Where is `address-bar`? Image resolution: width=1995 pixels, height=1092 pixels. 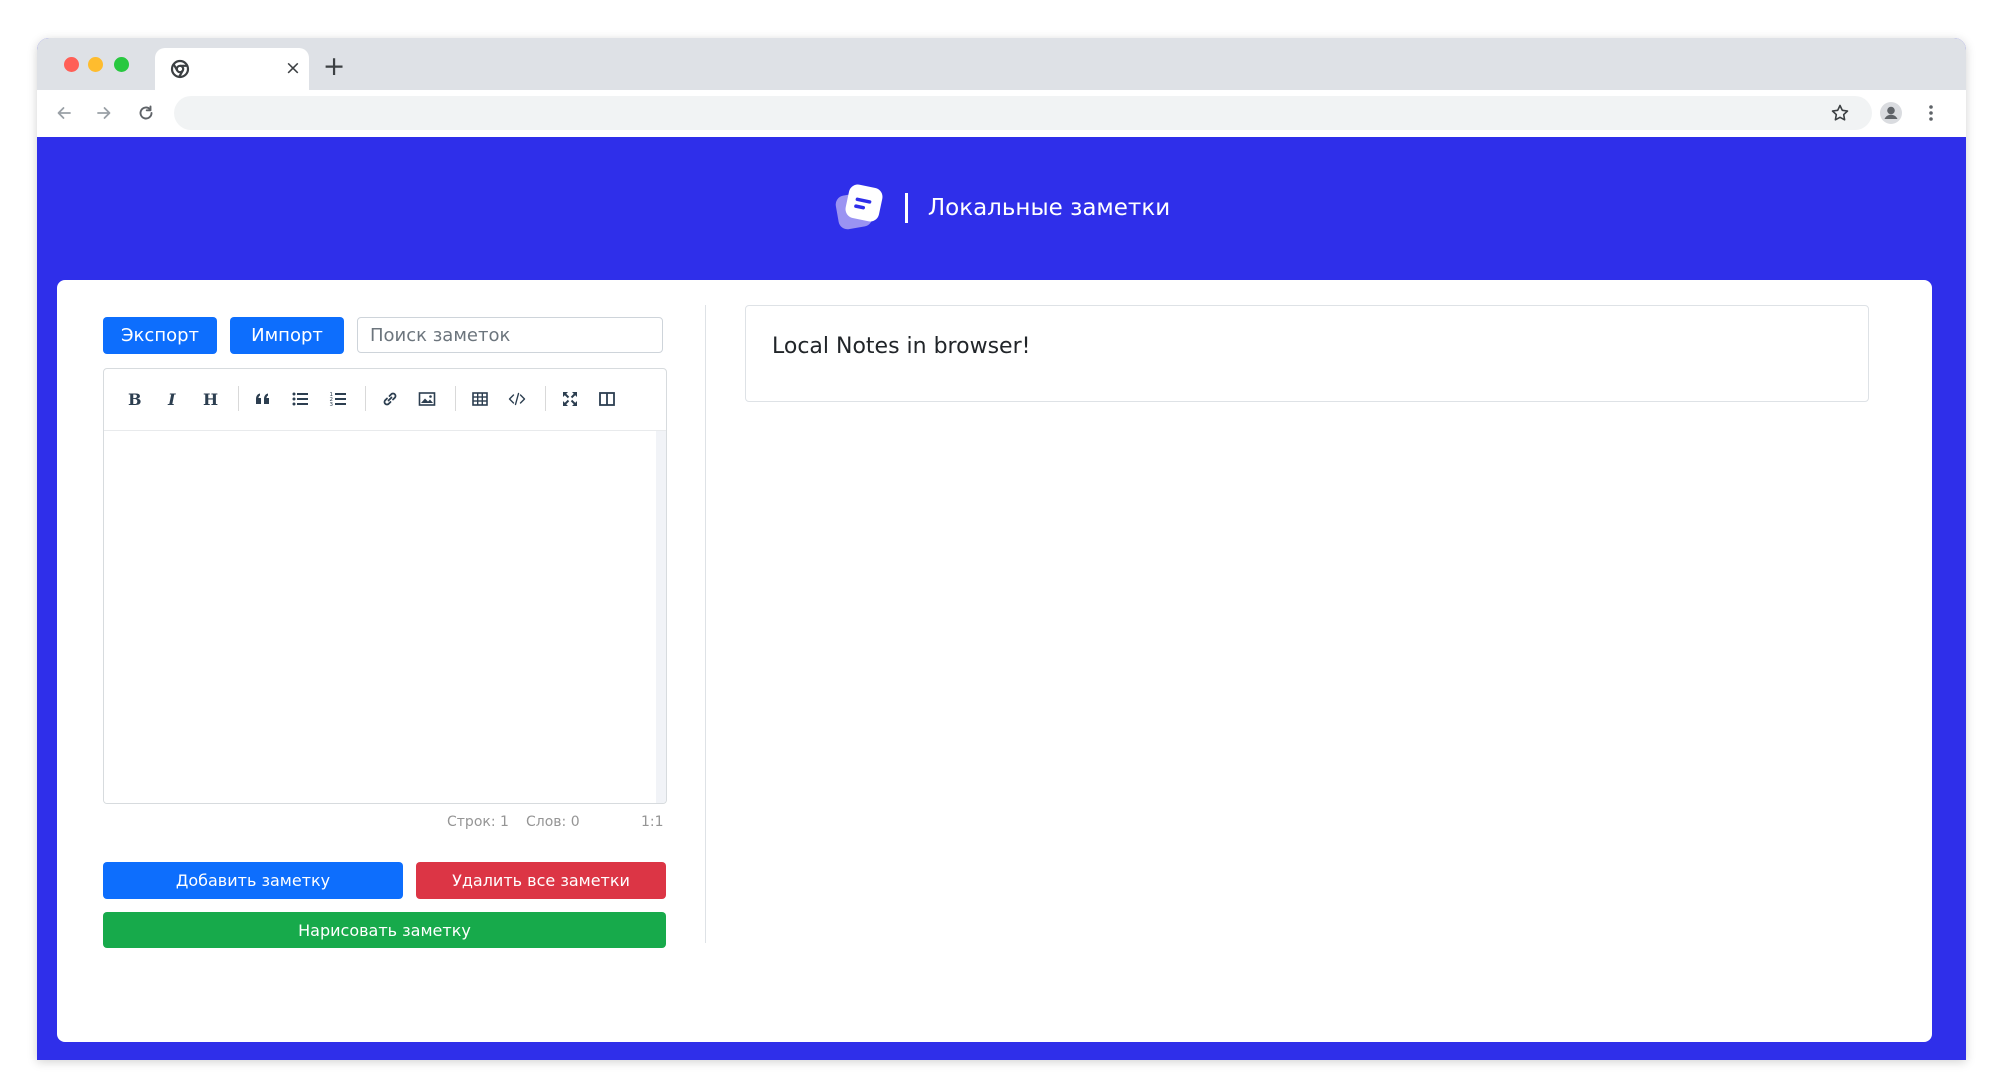 address-bar is located at coordinates (1023, 113).